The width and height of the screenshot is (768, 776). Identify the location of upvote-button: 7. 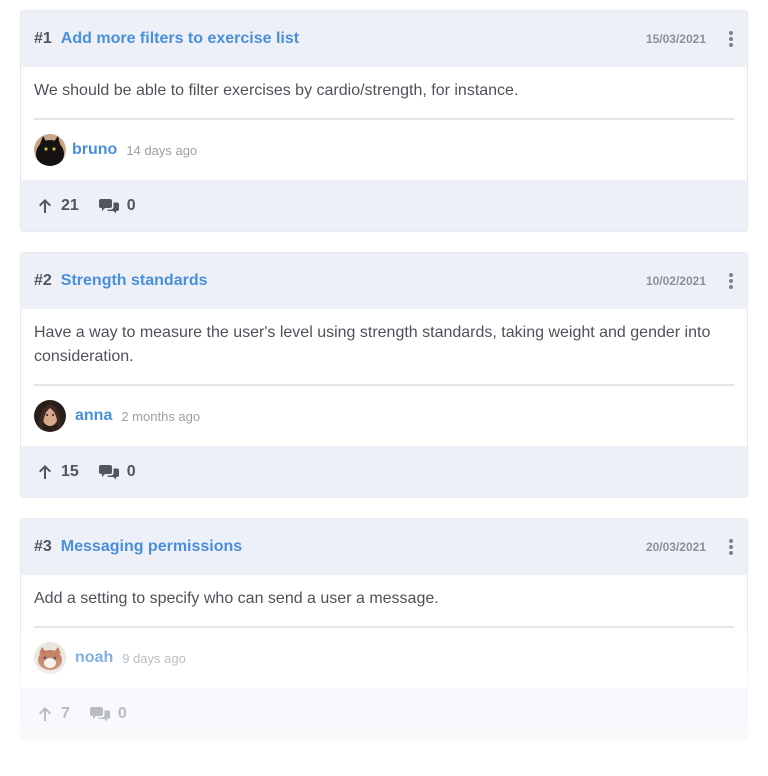
(53, 714).